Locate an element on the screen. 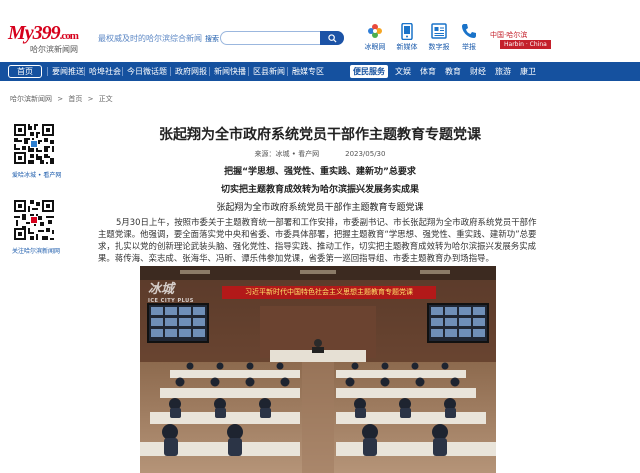 Image resolution: width=640 pixels, height=473 pixels. meeting-banner: 习近平新时代中国特色社会主义思想主题教育专题党课 is located at coordinates (329, 292).